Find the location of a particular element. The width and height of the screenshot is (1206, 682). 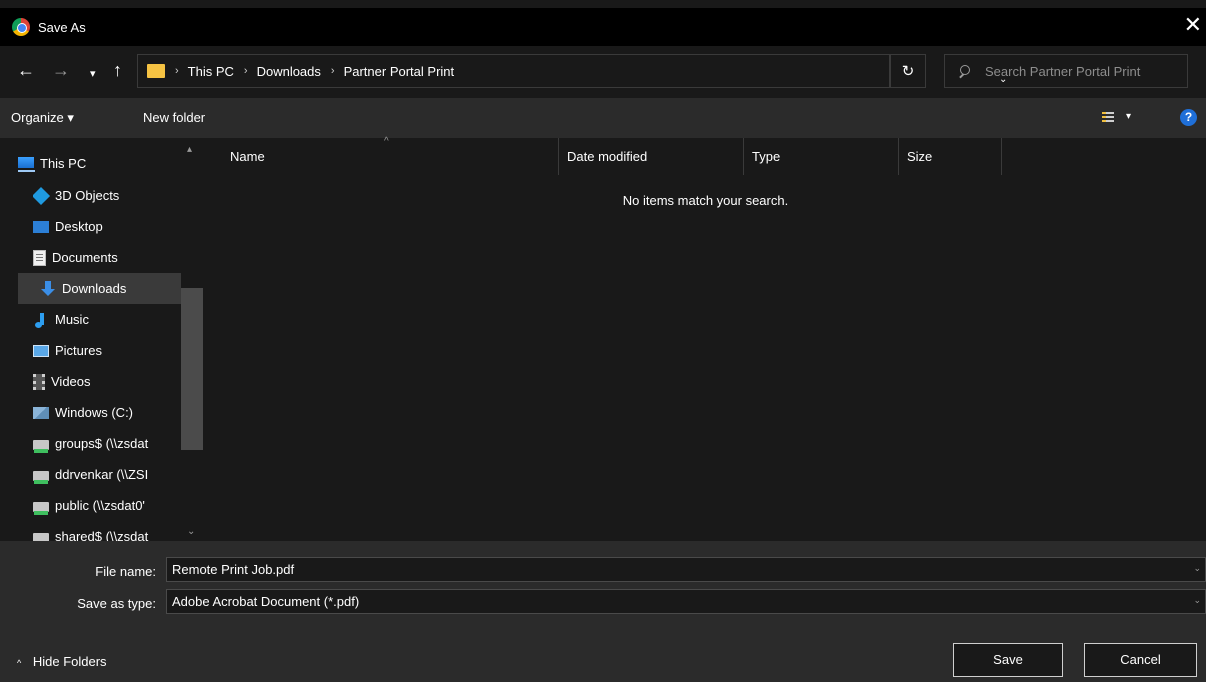

nav-item-label: Downloads is located at coordinates (94, 288).